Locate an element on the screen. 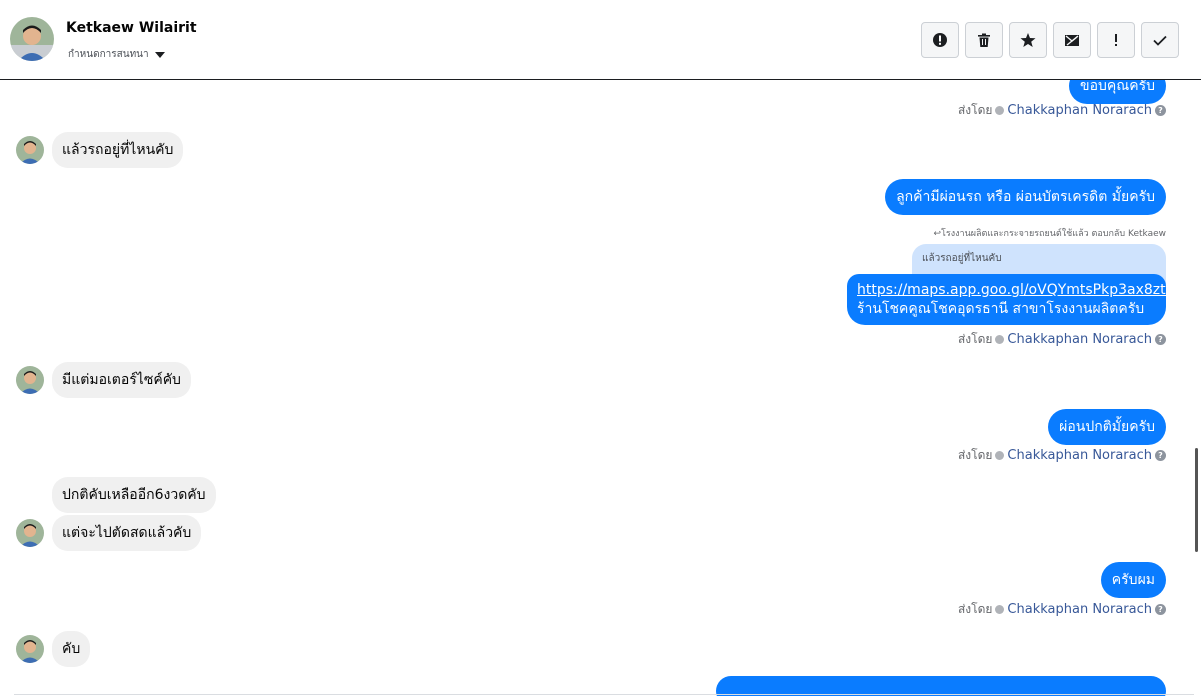  incoming-message-row: แต่จะไปตัดสดแล้วคับ is located at coordinates (109, 533).